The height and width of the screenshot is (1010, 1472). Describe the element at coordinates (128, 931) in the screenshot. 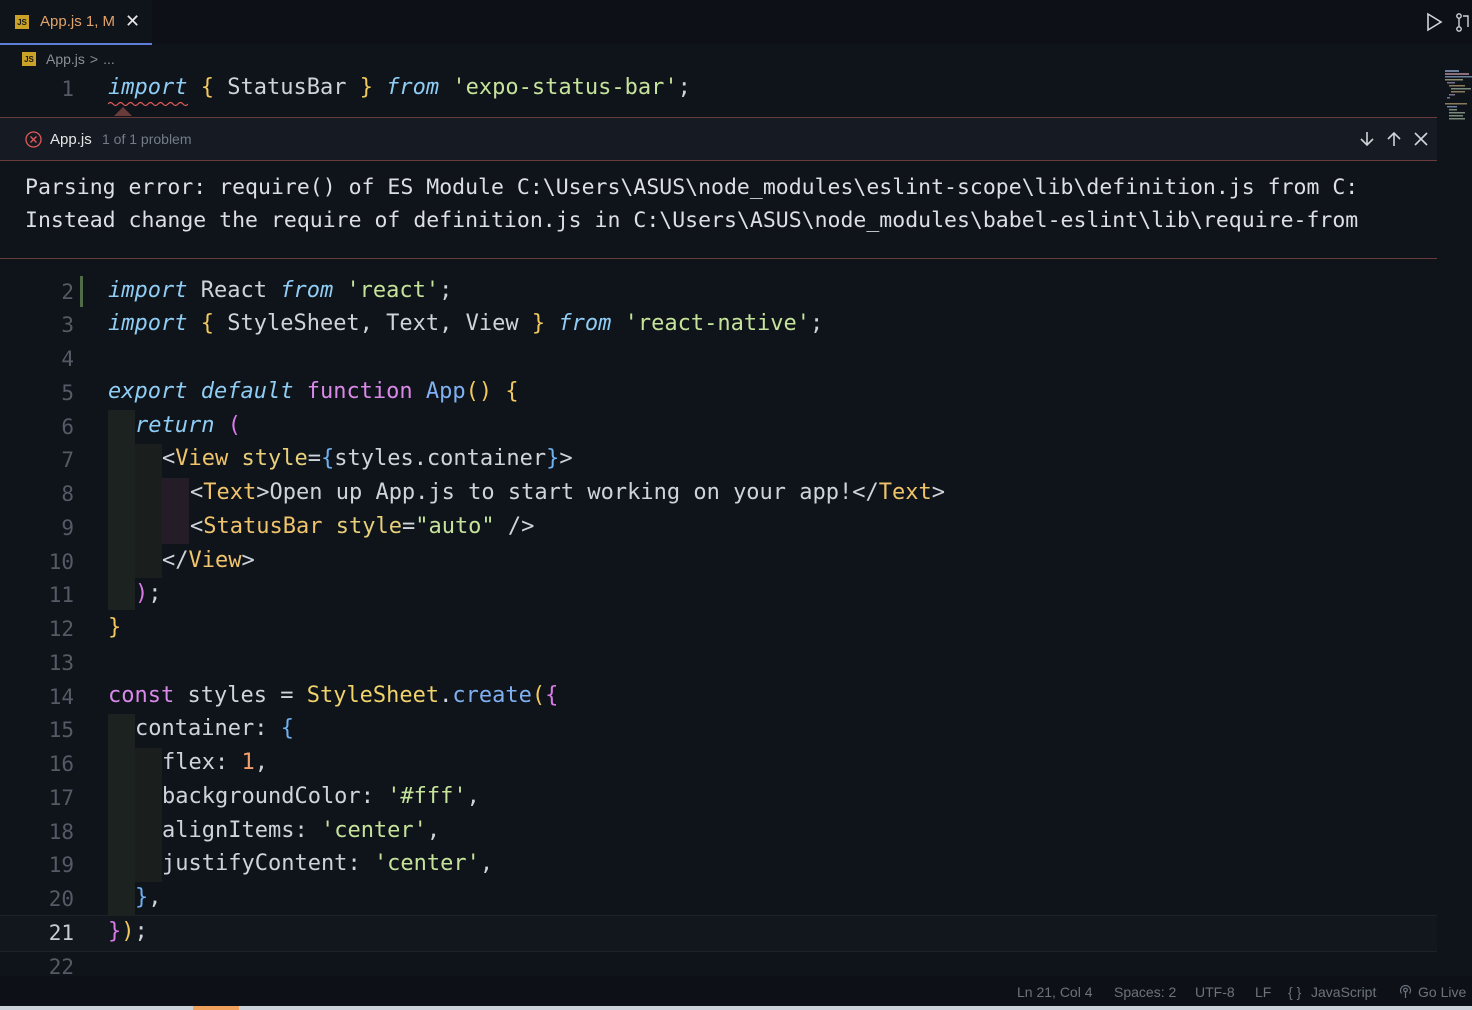

I see `code-line-21: });` at that location.